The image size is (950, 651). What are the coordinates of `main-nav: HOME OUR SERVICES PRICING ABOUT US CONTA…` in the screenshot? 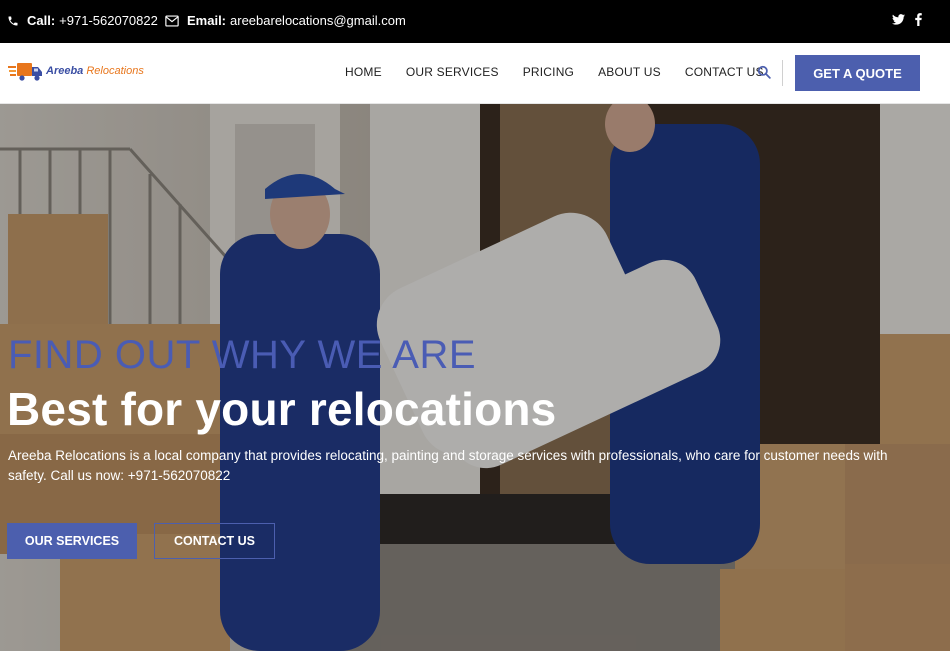 It's located at (566, 72).